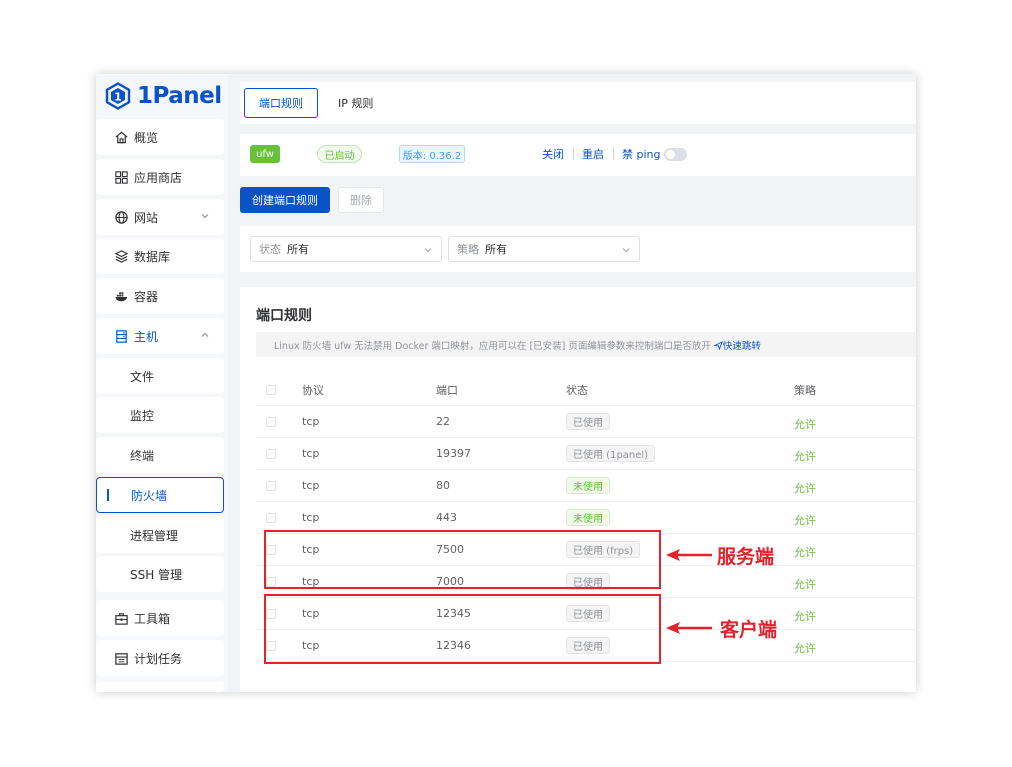 Image resolution: width=1012 pixels, height=767 pixels. Describe the element at coordinates (346, 249) in the screenshot. I see `status-filter-select: 状态 所有` at that location.